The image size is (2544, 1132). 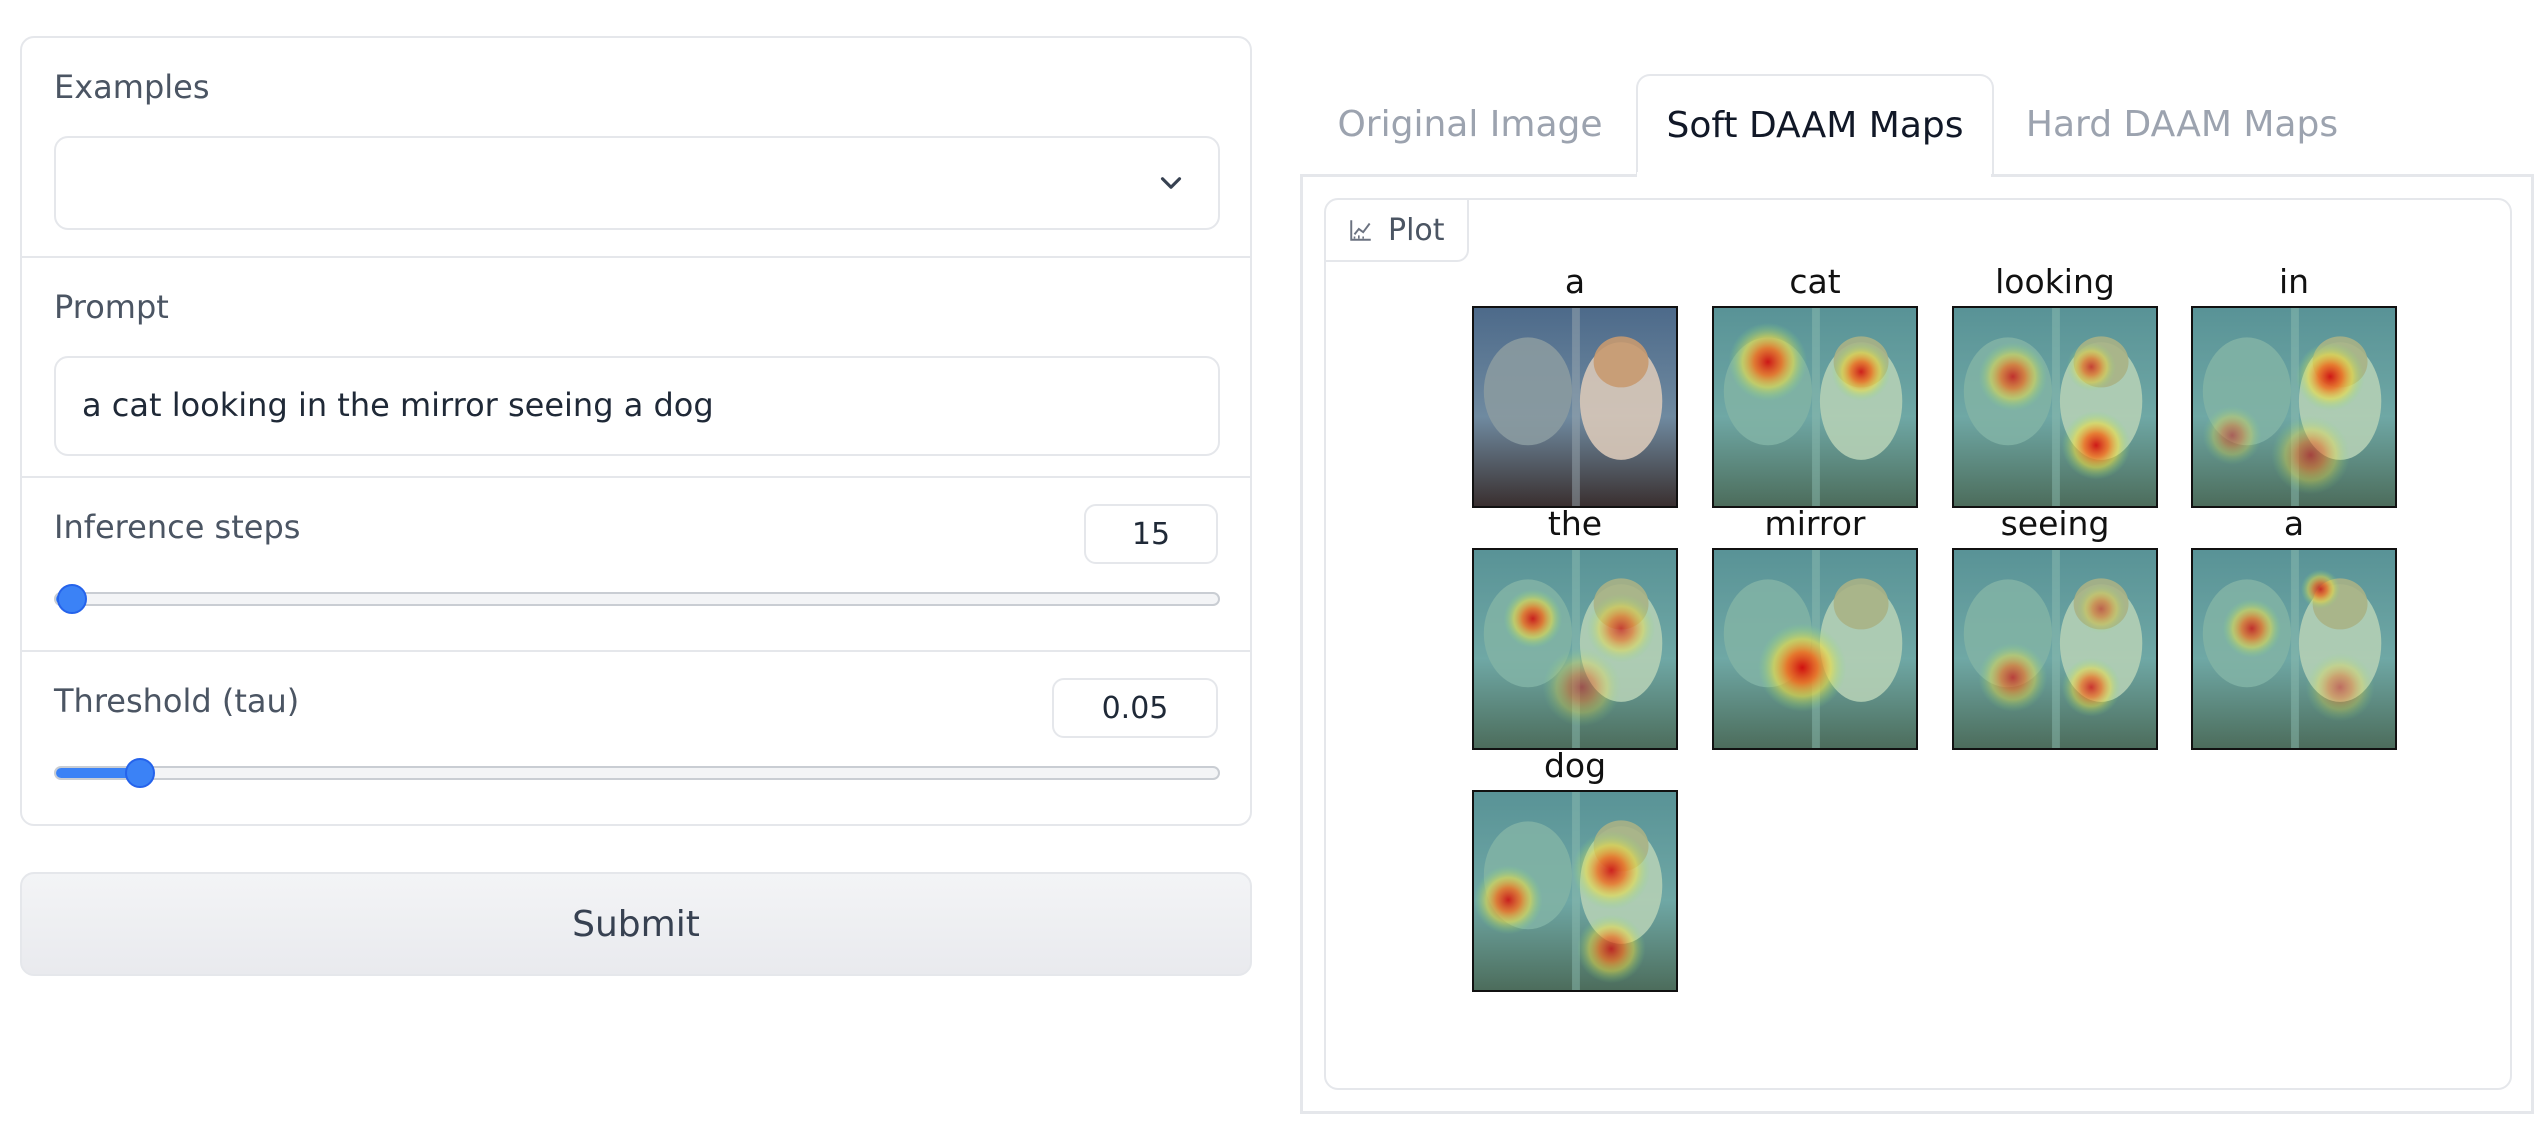 I want to click on chart-icon, so click(x=1360, y=230).